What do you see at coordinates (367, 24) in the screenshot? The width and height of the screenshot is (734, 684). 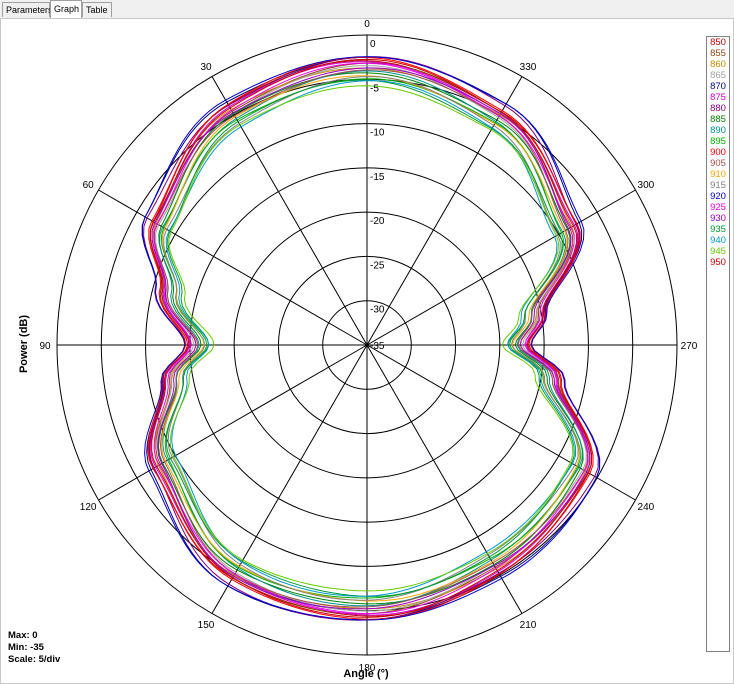 I see `angle-tick-label: 0` at bounding box center [367, 24].